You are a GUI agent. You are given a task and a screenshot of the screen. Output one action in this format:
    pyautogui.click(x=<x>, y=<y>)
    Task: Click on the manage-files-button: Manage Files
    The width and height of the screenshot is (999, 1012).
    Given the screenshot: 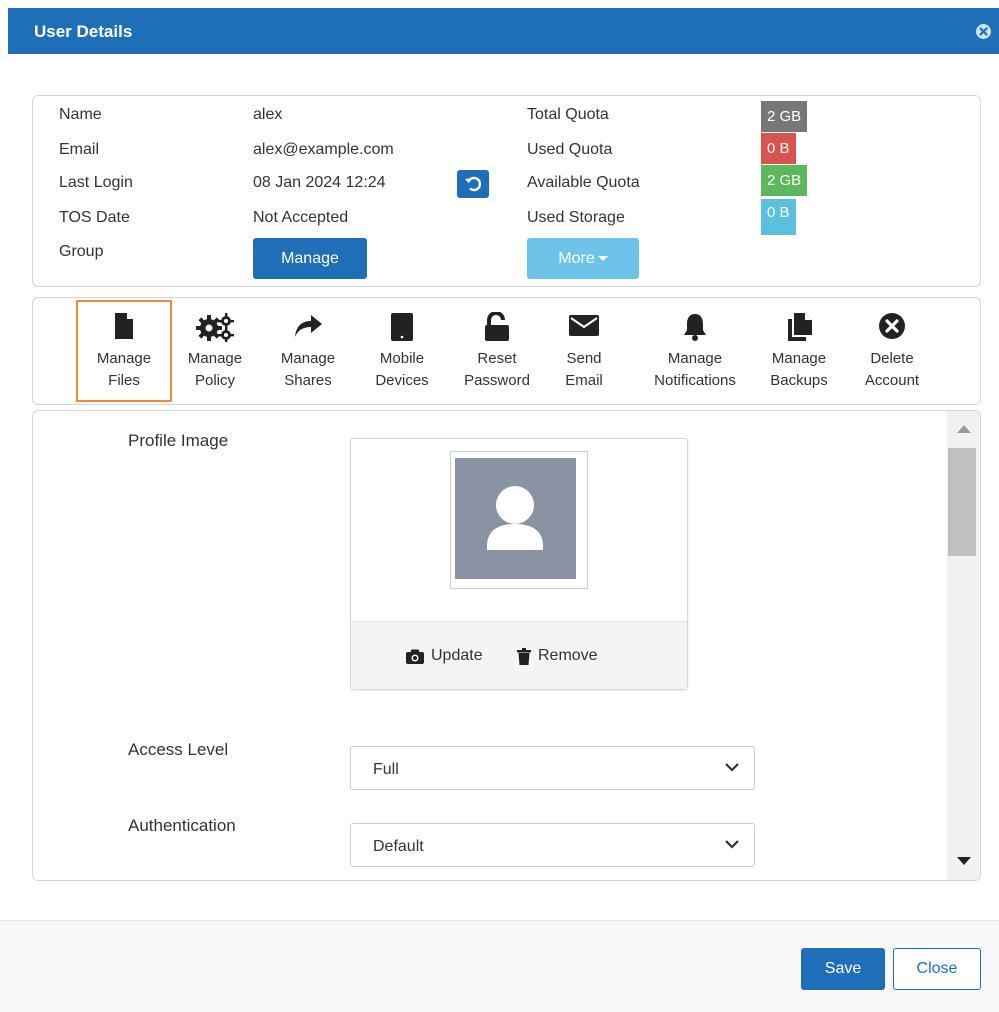 What is the action you would take?
    pyautogui.click(x=124, y=351)
    